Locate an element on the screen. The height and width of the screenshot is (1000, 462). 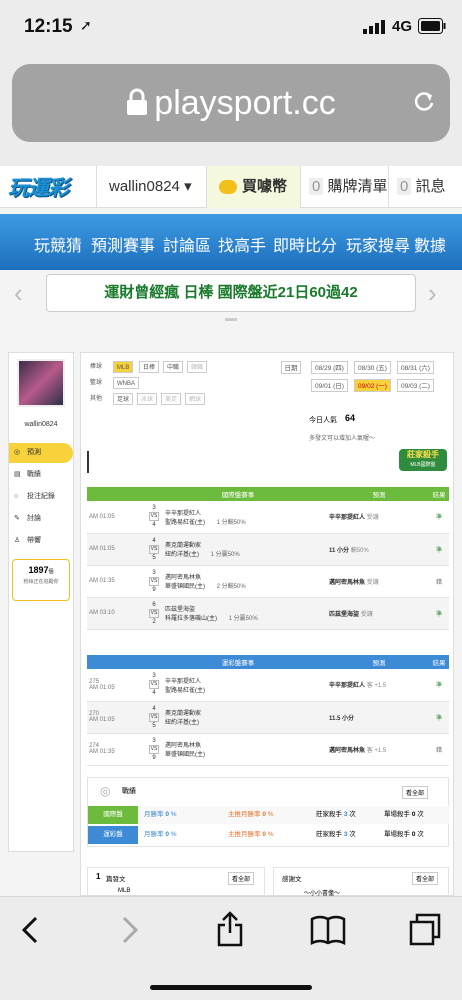
filter-npb: 日棒 is located at coordinates (149, 367).